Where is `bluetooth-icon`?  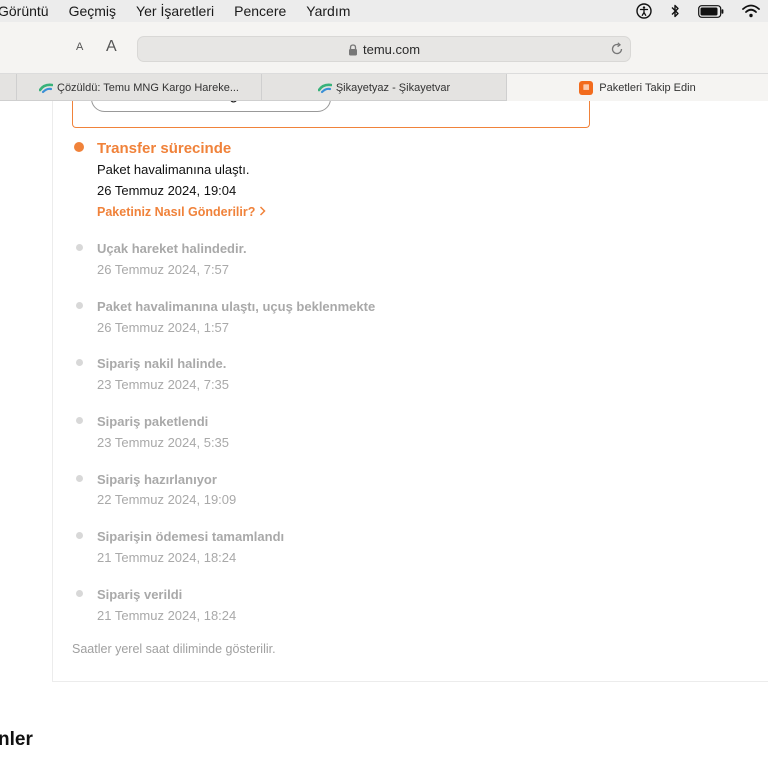
bluetooth-icon is located at coordinates (675, 11).